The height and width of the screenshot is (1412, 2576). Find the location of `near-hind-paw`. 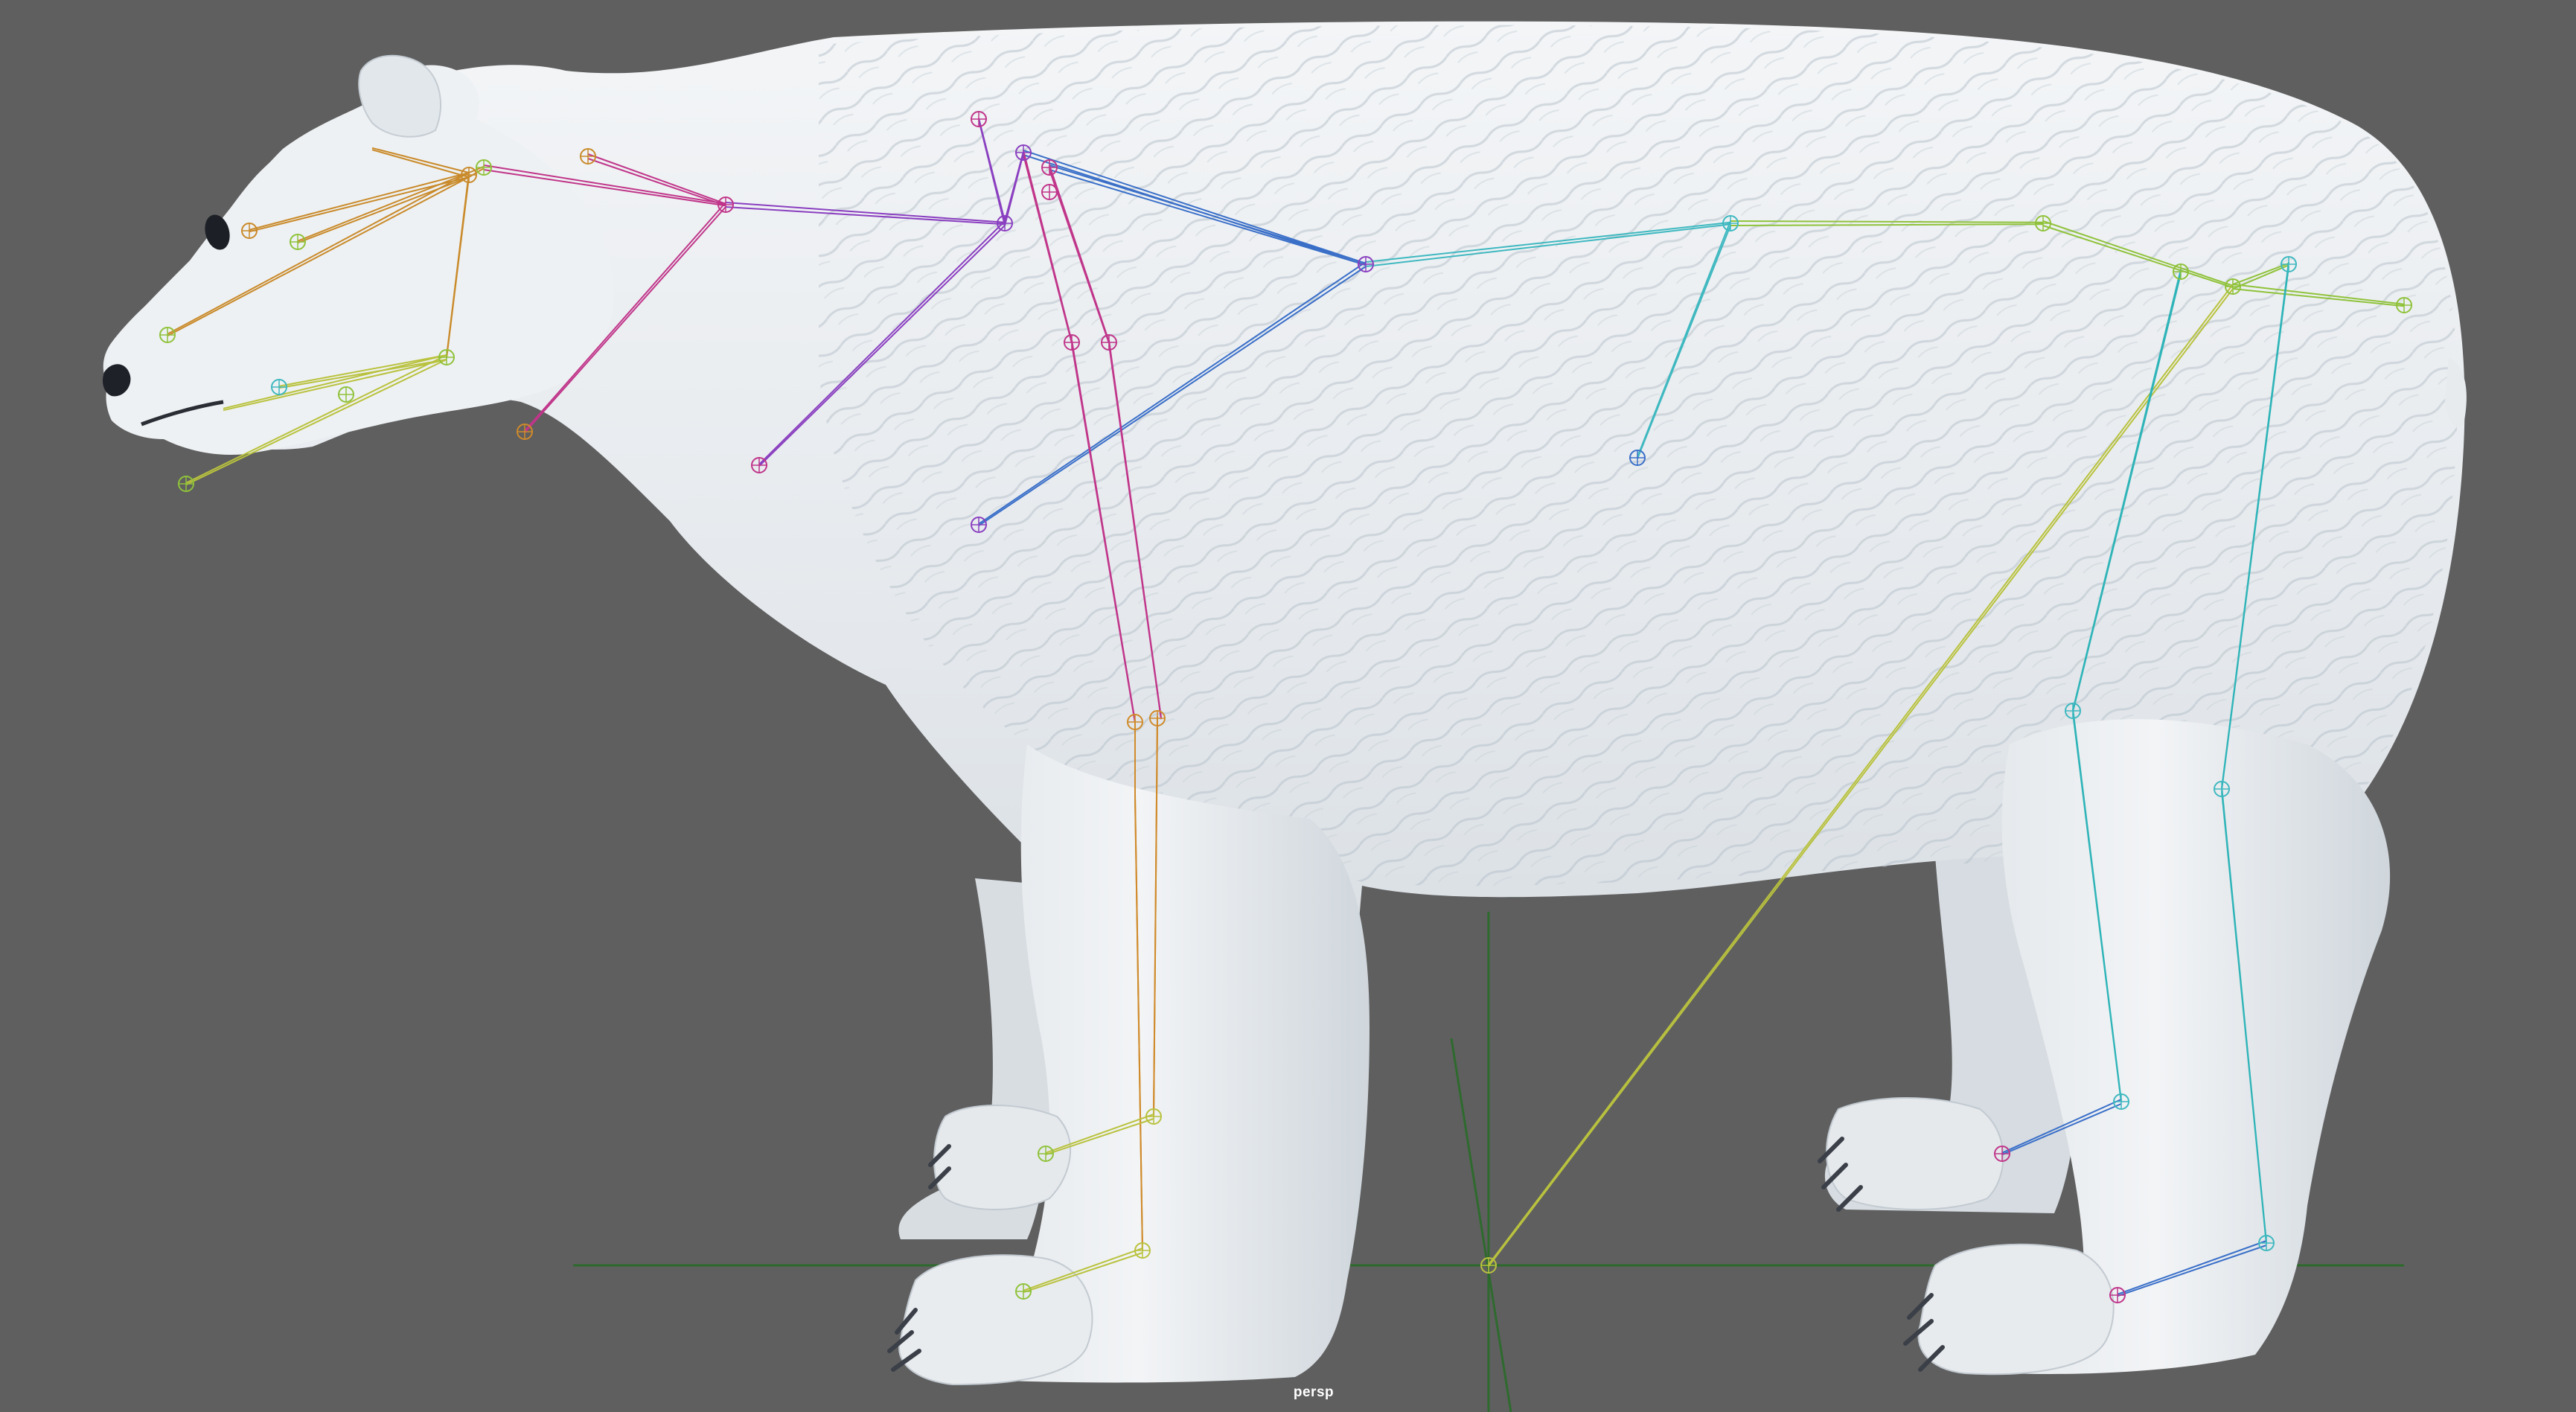

near-hind-paw is located at coordinates (2016, 1309).